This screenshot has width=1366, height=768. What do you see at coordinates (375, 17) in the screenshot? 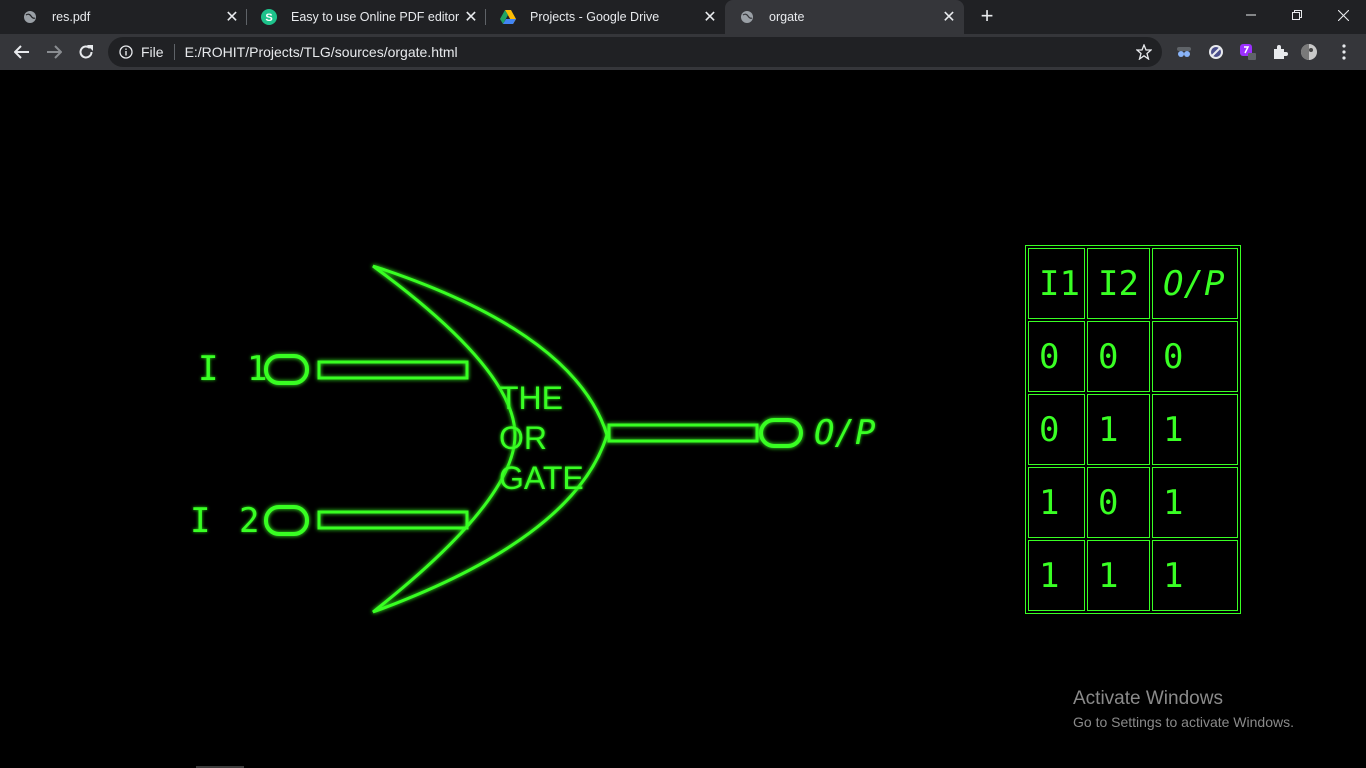
I see `tab-title: Easy to use Online PDF editor` at bounding box center [375, 17].